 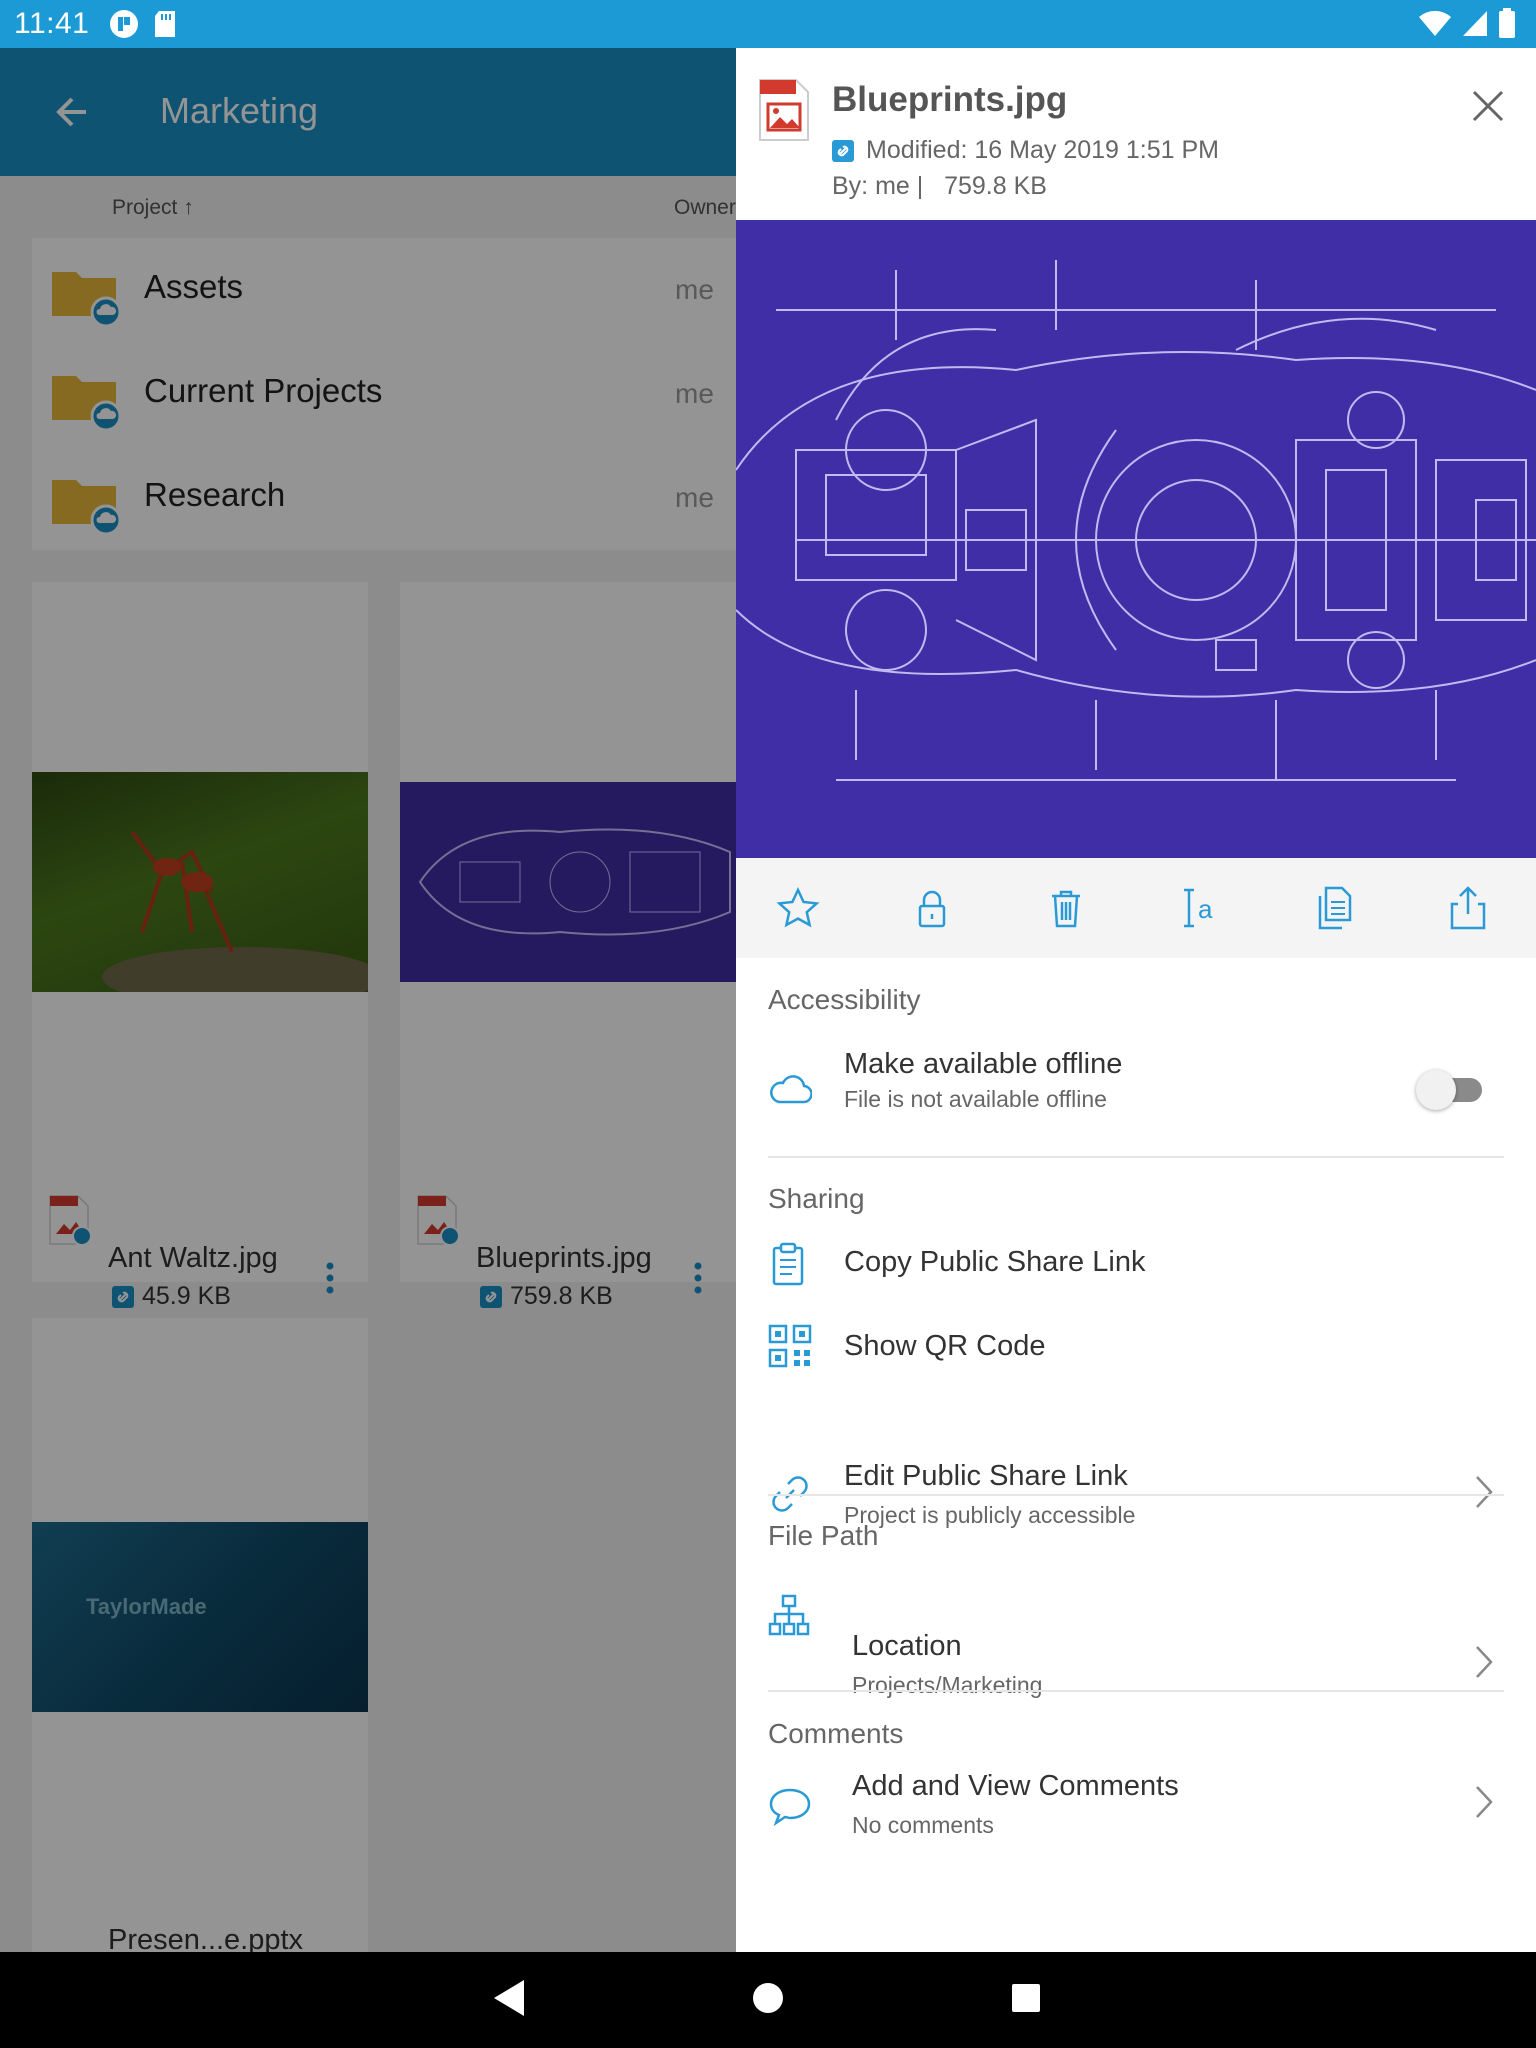 I want to click on offline-subtitle: File is not available offline, so click(x=975, y=1099).